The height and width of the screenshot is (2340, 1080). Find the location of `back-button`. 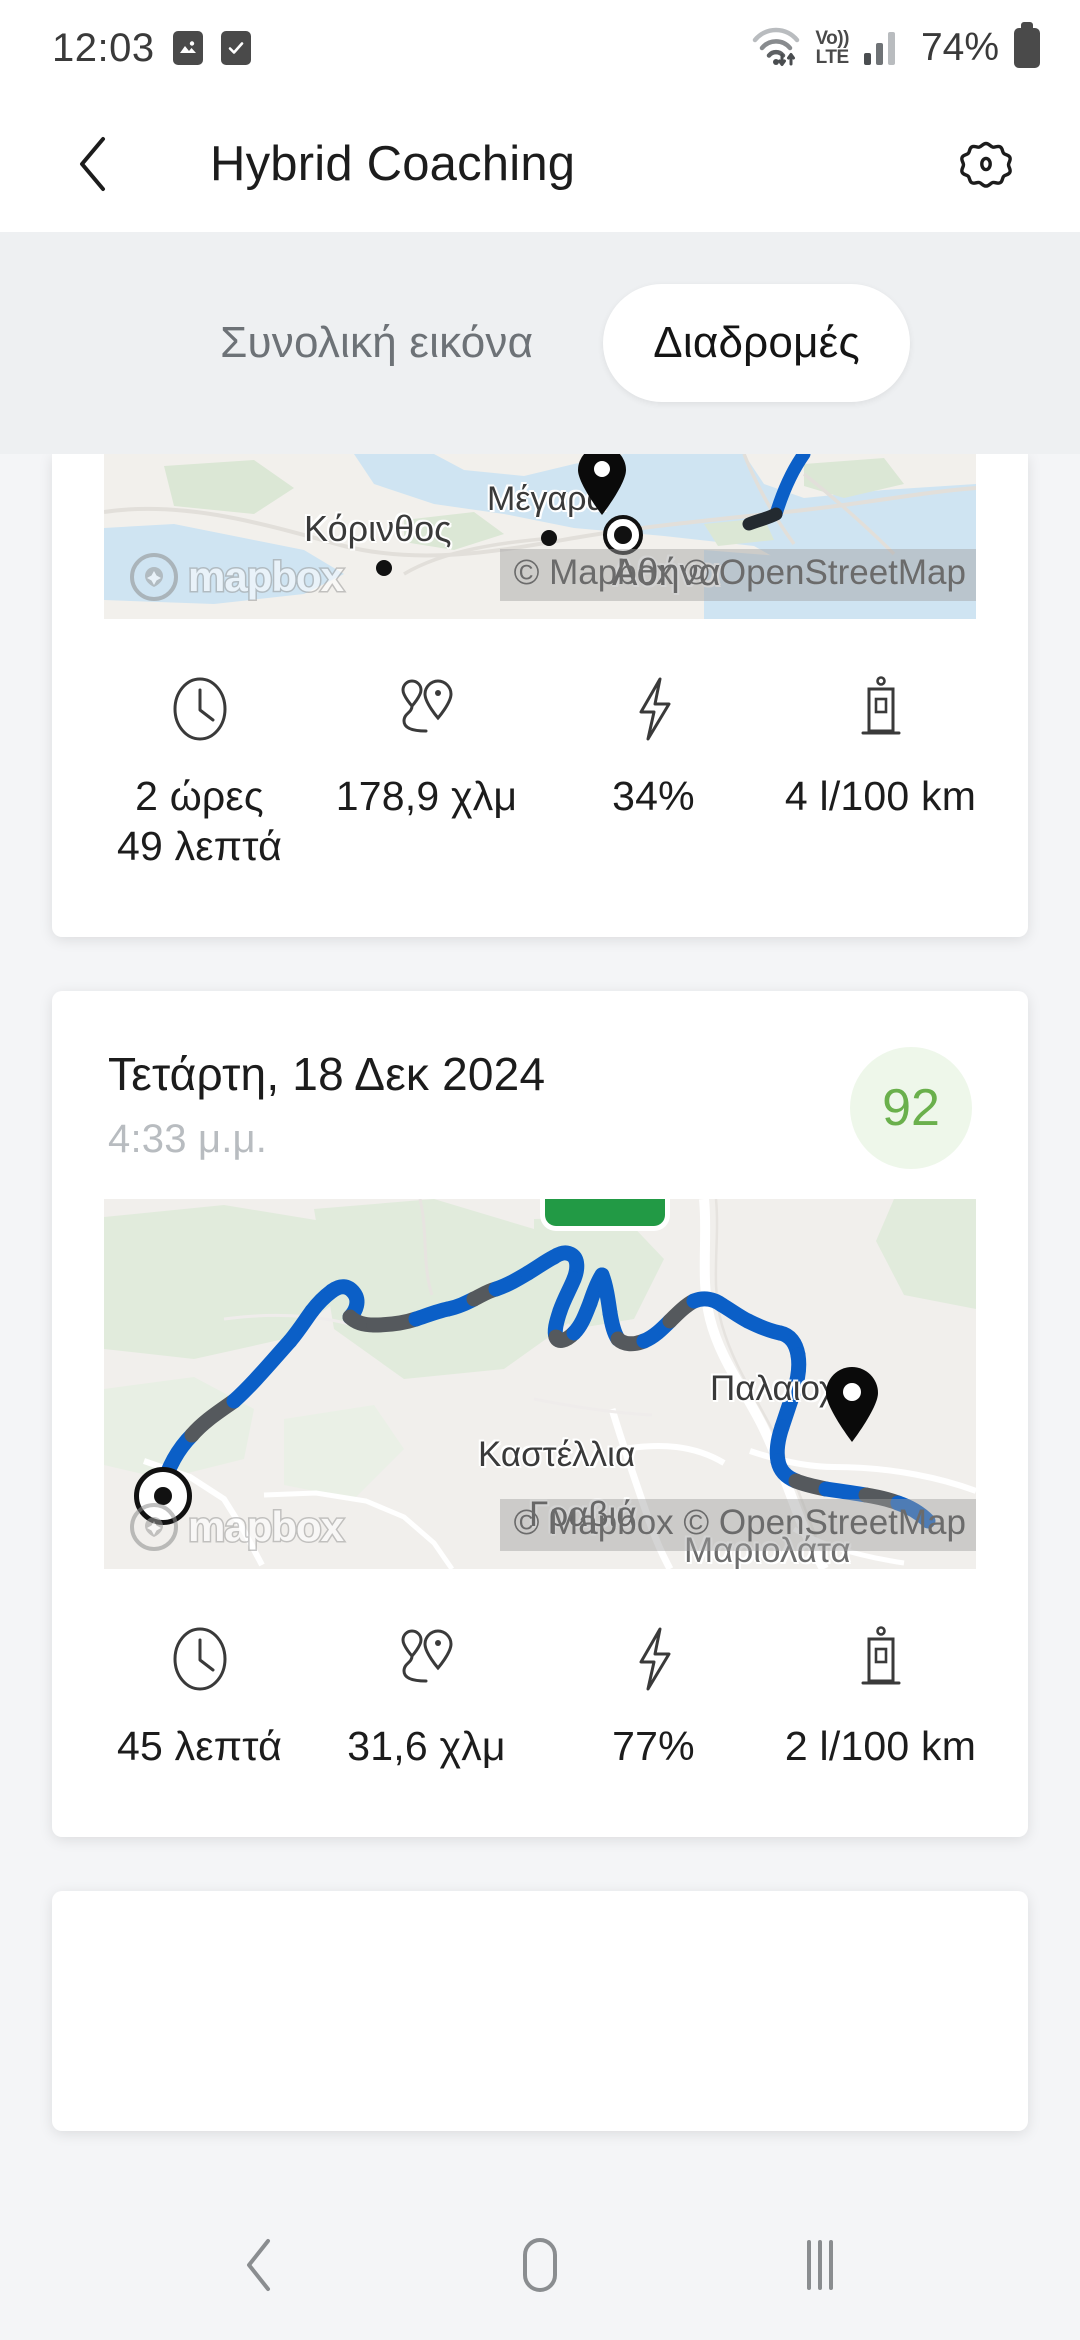

back-button is located at coordinates (94, 164).